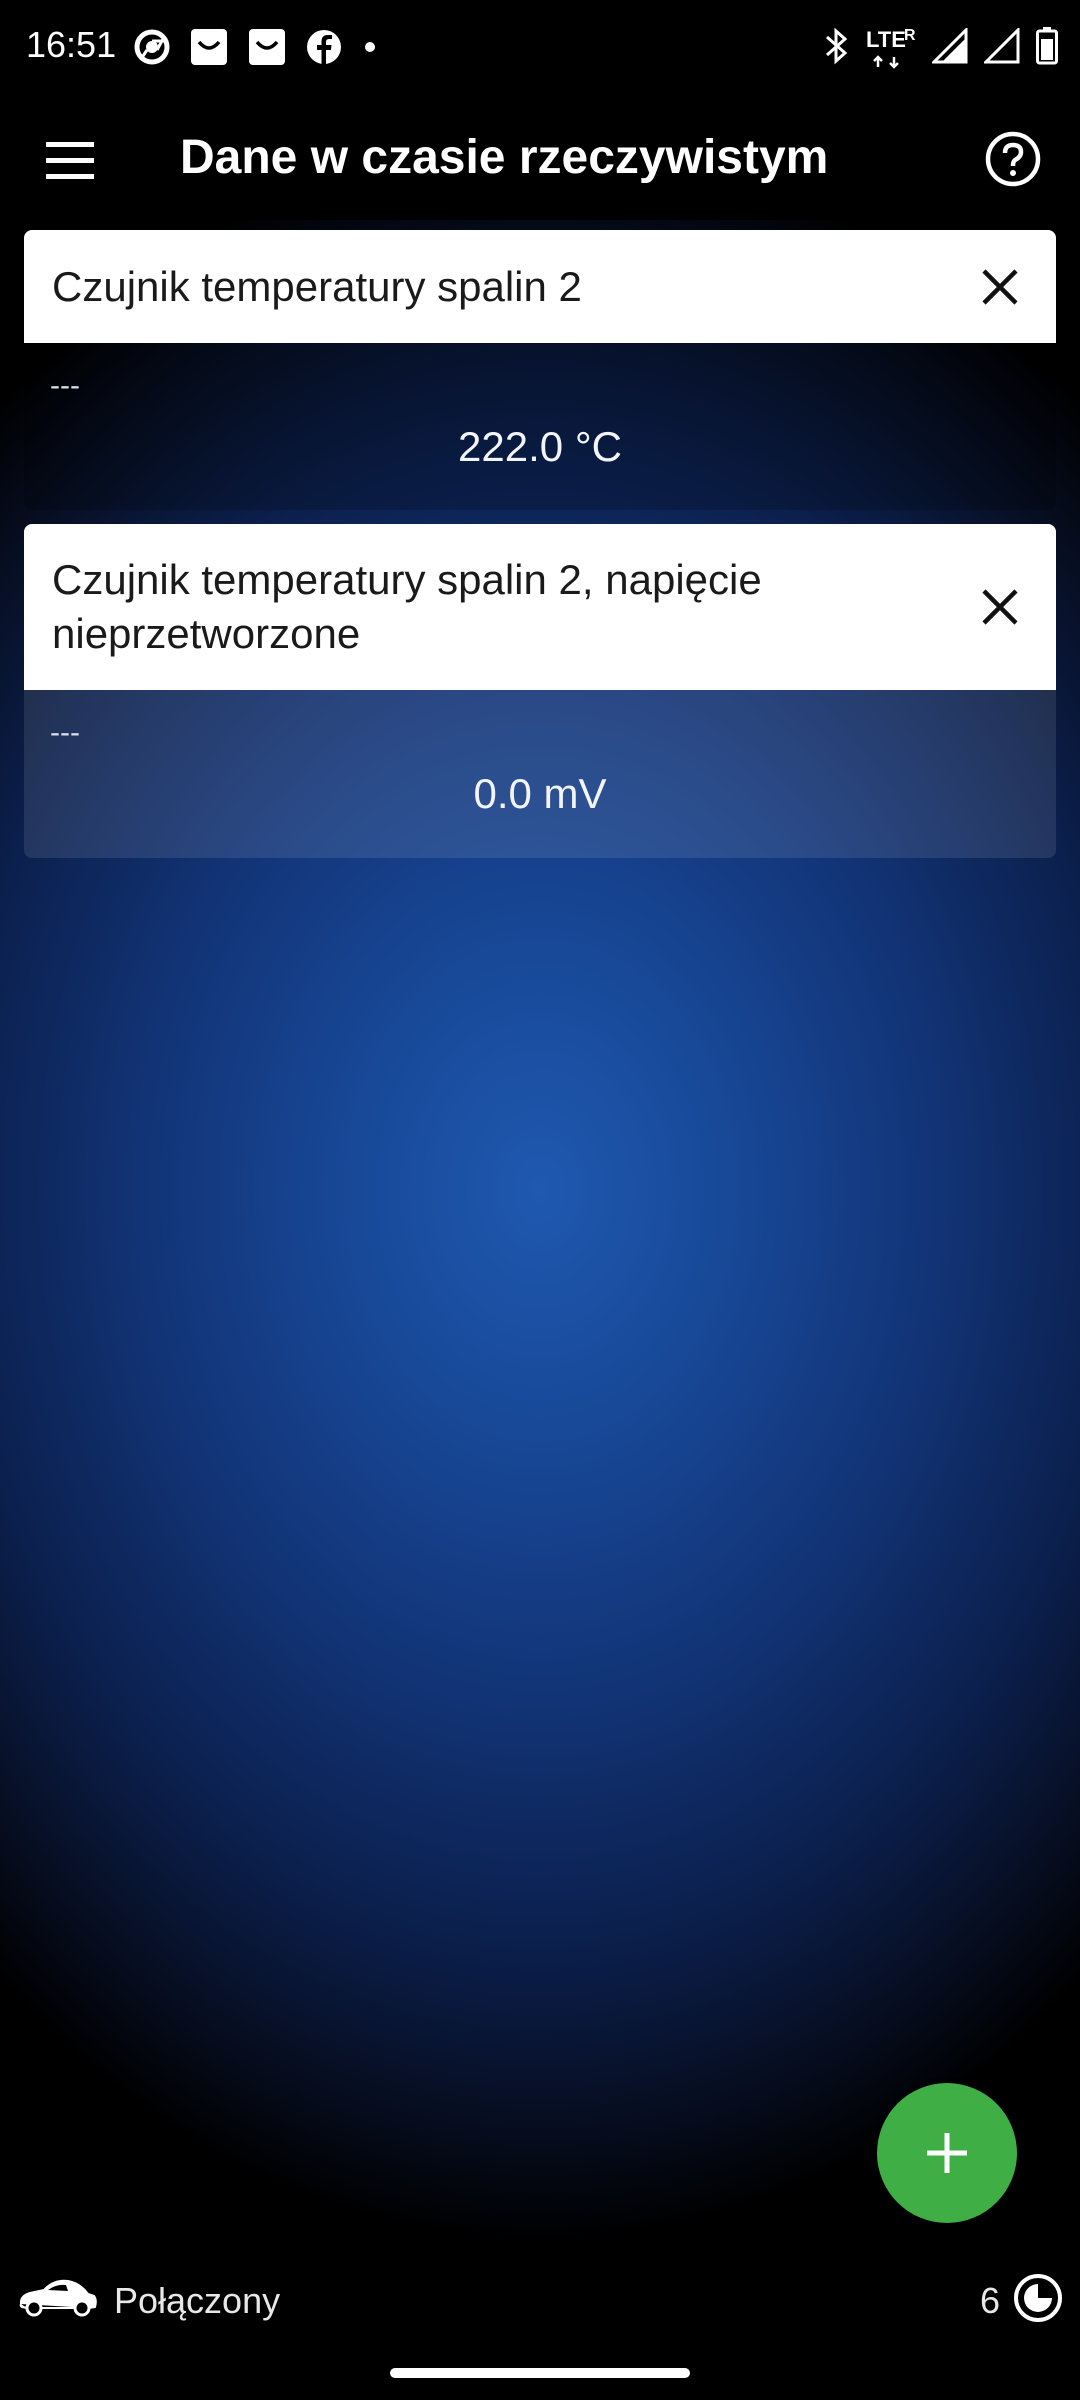 Image resolution: width=1080 pixels, height=2400 pixels. What do you see at coordinates (989, 2300) in the screenshot?
I see `count-label: 6` at bounding box center [989, 2300].